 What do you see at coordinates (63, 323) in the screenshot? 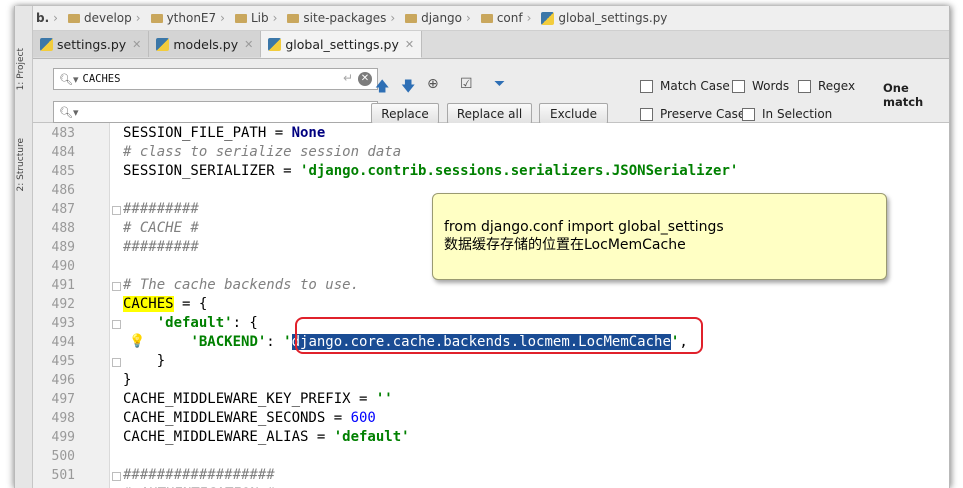
I see `line-number: 493` at bounding box center [63, 323].